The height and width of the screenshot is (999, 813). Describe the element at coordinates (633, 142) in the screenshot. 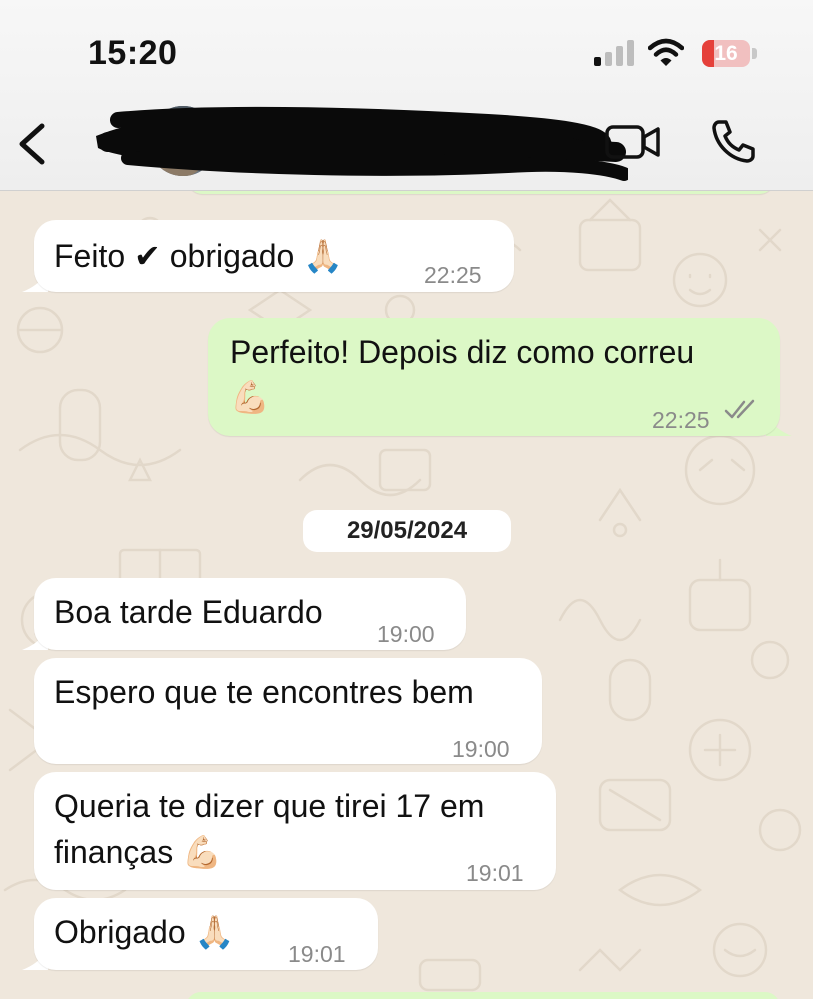

I see `video-camera-icon` at that location.